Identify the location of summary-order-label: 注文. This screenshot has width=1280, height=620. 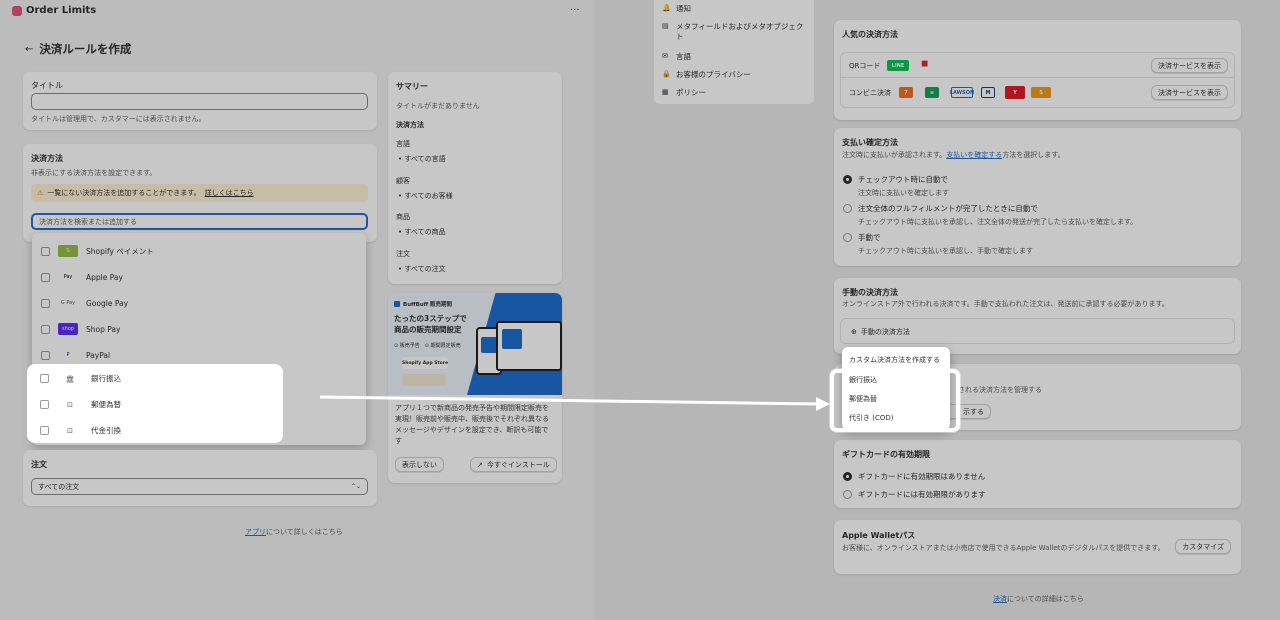
(403, 254).